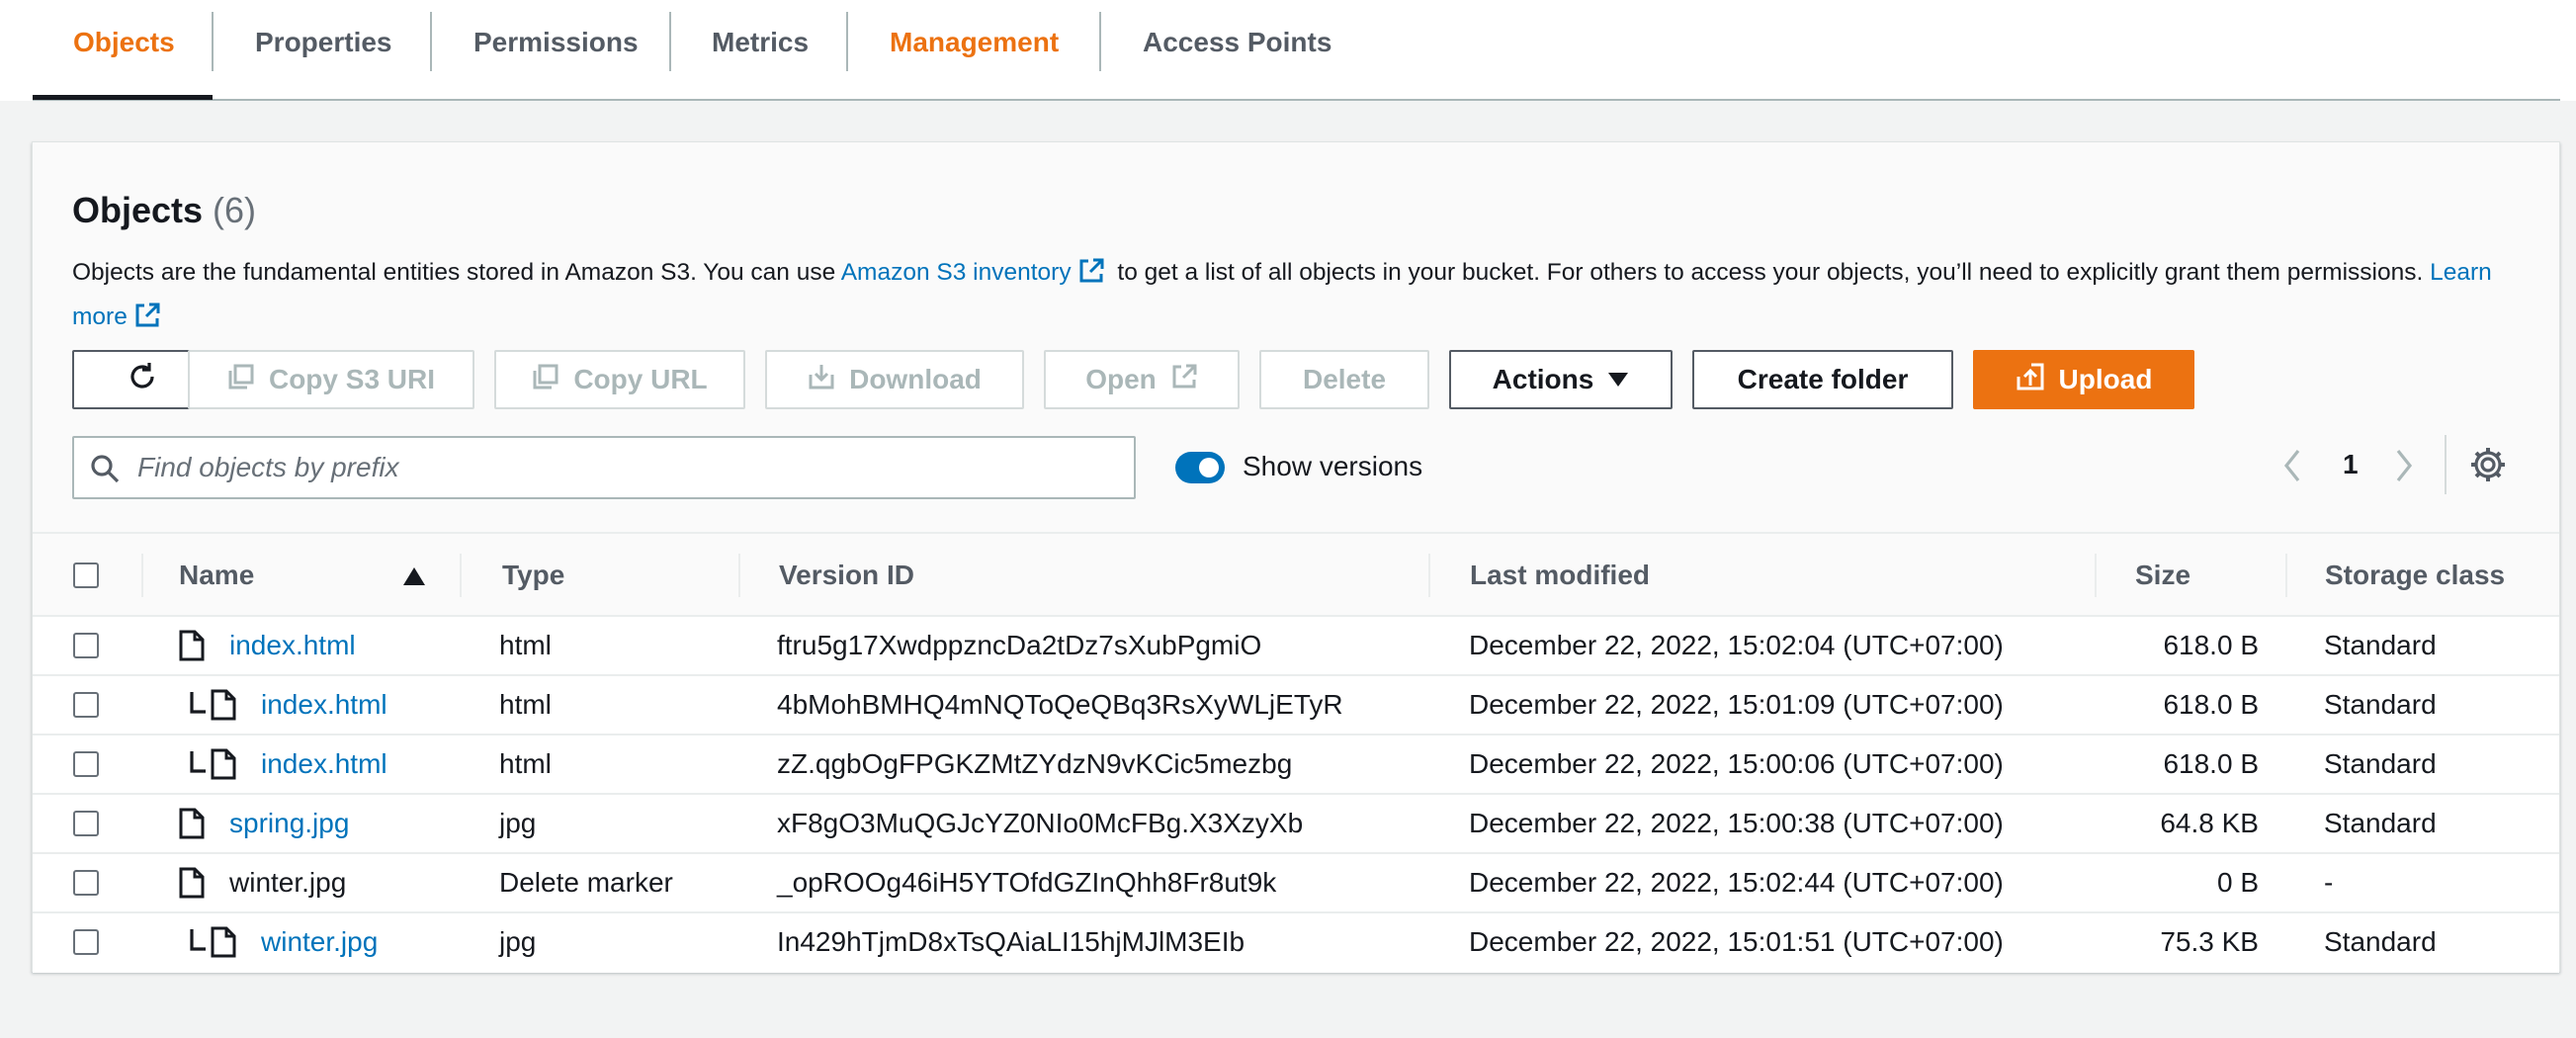 The height and width of the screenshot is (1038, 2576). I want to click on object-name-link: spring.jpg, so click(289, 823).